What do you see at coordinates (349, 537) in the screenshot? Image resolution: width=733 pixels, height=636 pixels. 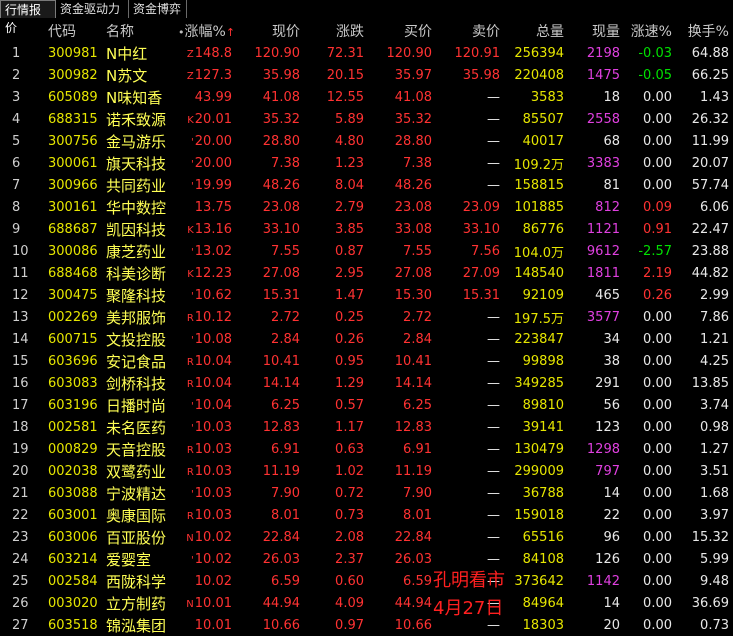 I see `change: 2.08` at bounding box center [349, 537].